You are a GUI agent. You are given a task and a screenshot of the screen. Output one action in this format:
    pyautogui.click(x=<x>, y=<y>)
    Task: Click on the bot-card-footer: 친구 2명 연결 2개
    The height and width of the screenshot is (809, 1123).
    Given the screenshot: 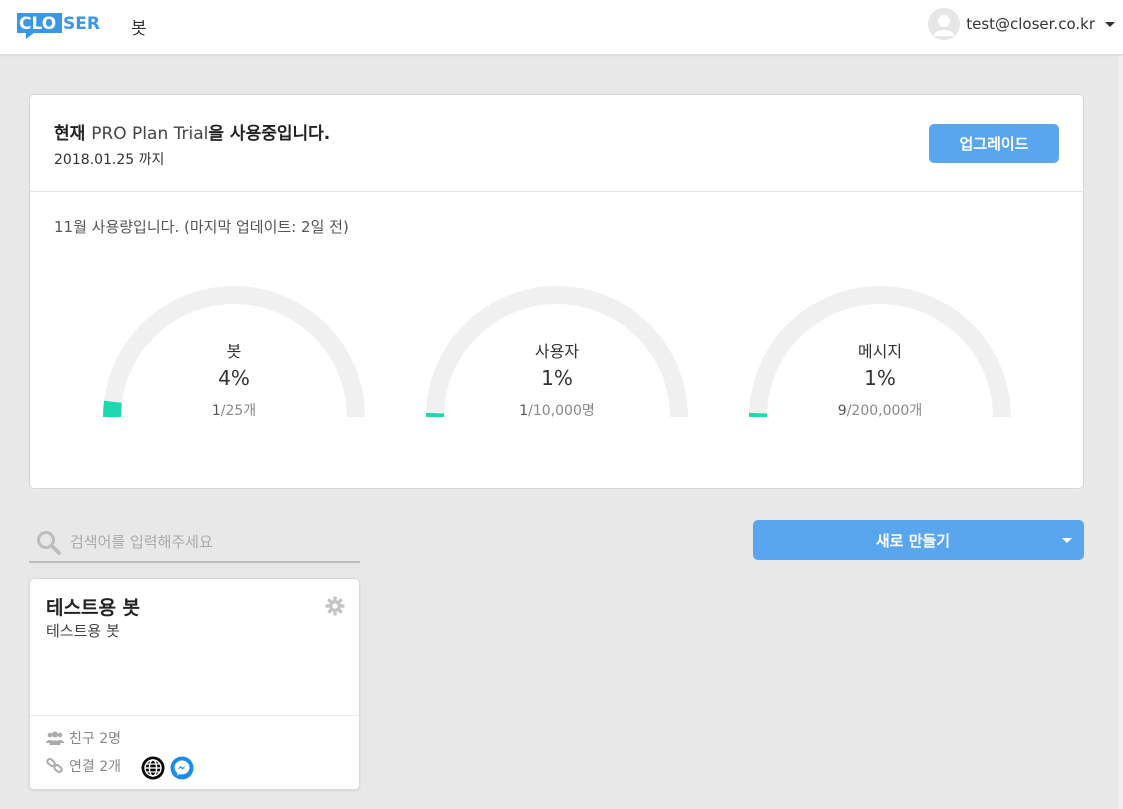 What is the action you would take?
    pyautogui.click(x=194, y=752)
    